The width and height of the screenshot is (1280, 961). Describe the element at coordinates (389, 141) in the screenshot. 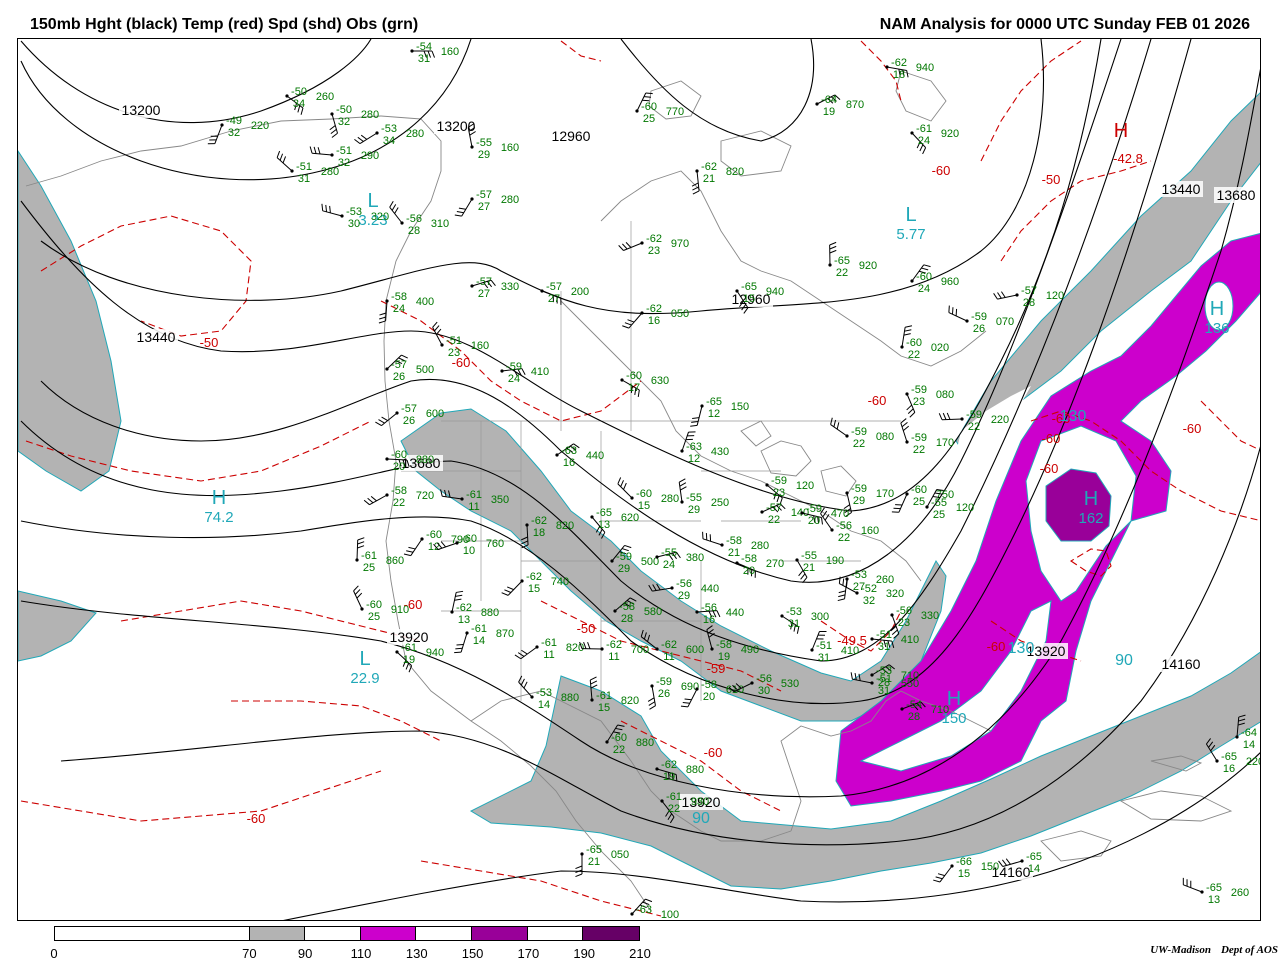

I see `obs-dewpoint: 34` at that location.